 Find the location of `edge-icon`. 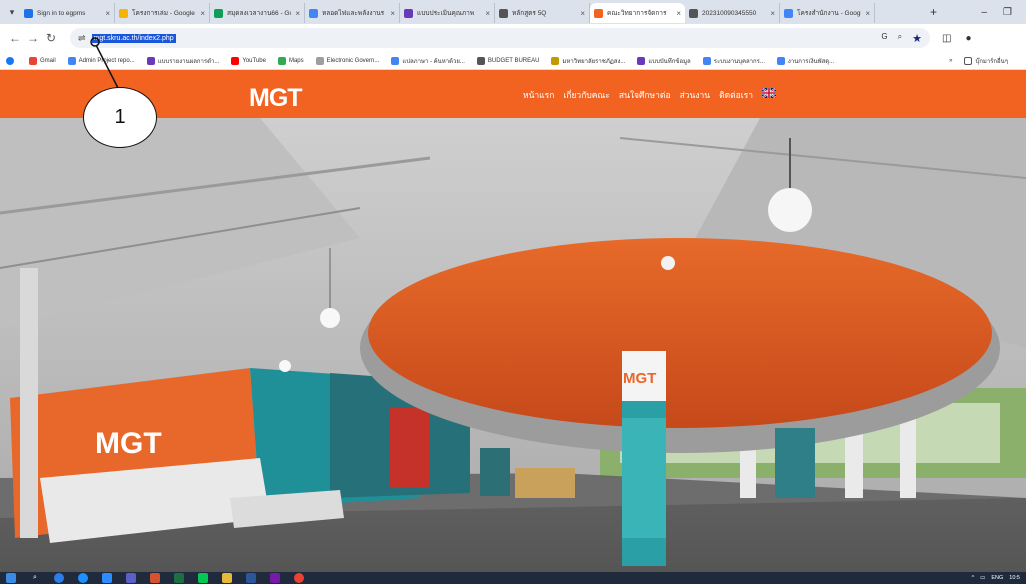

edge-icon is located at coordinates (59, 578).